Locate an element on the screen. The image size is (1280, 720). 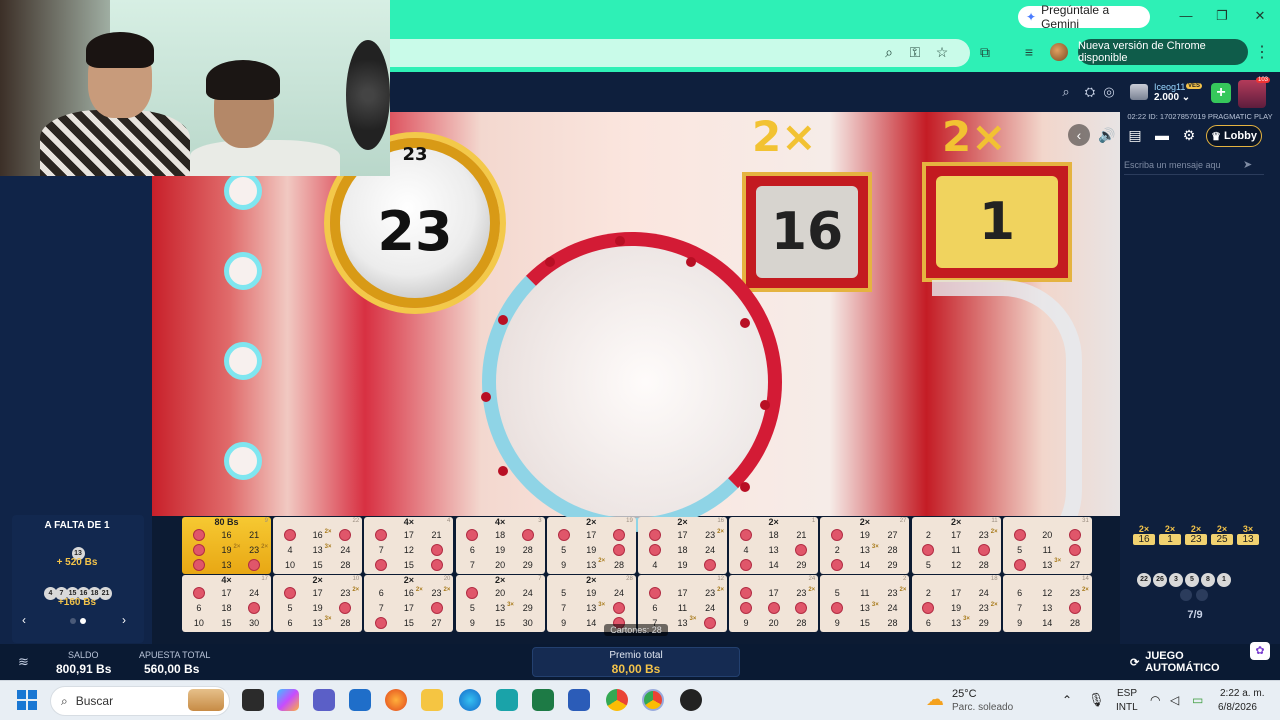
bingo-card: 4× 17 17 24 6 18 10 15 30 is located at coordinates (226, 603).